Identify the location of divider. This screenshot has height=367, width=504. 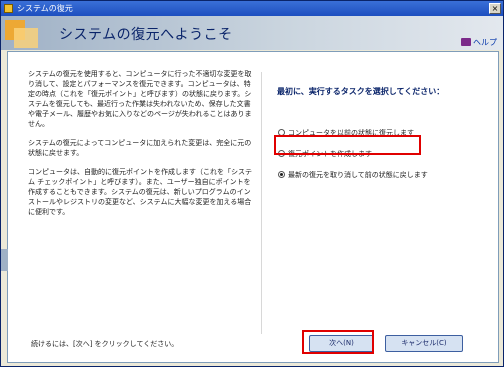
(261, 203).